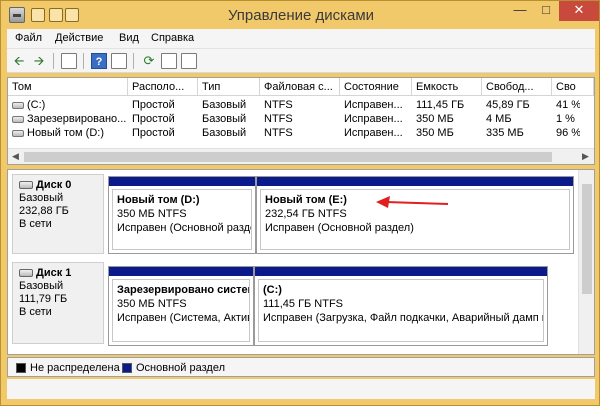 The width and height of the screenshot is (600, 406). What do you see at coordinates (339, 228) in the screenshot?
I see `partition-status: Исправен (Основной раздел)` at bounding box center [339, 228].